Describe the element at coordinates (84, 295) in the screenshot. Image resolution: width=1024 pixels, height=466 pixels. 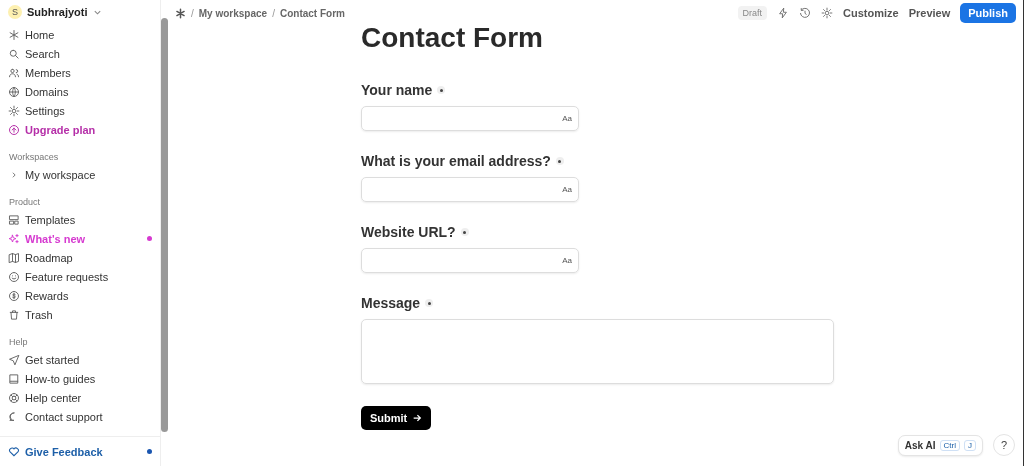
I see `sidebar-item: Rewards` at that location.